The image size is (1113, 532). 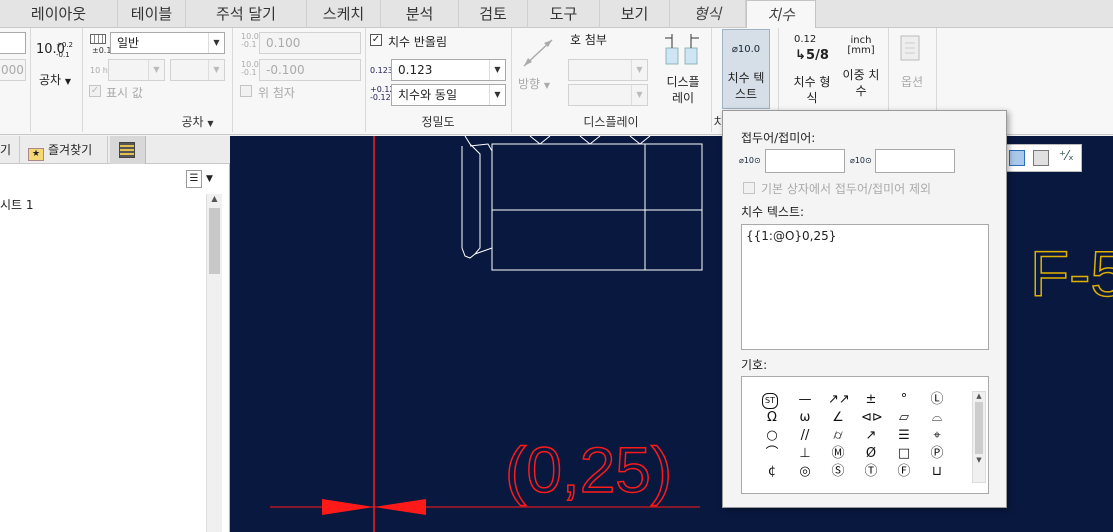 What do you see at coordinates (608, 95) in the screenshot?
I see `display-option-select: ▼` at bounding box center [608, 95].